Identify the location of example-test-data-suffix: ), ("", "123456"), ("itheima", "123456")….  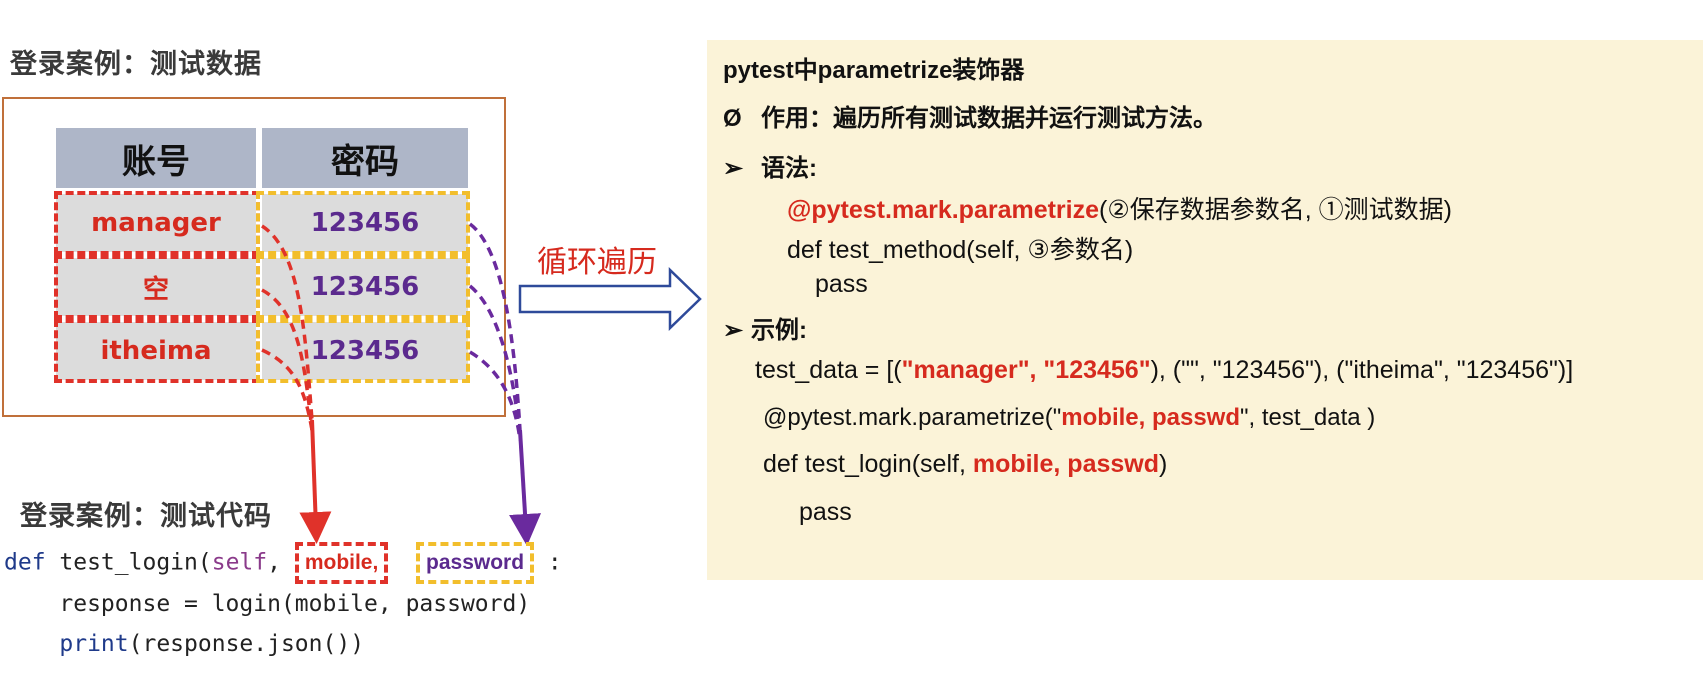
(1362, 370).